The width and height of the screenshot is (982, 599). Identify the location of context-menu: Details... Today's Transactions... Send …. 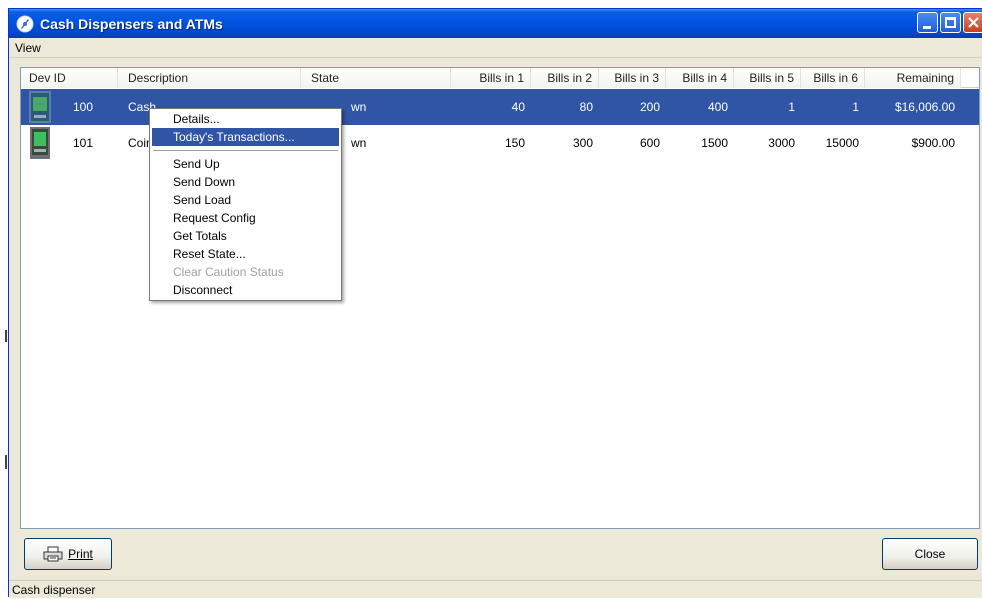
(245, 204).